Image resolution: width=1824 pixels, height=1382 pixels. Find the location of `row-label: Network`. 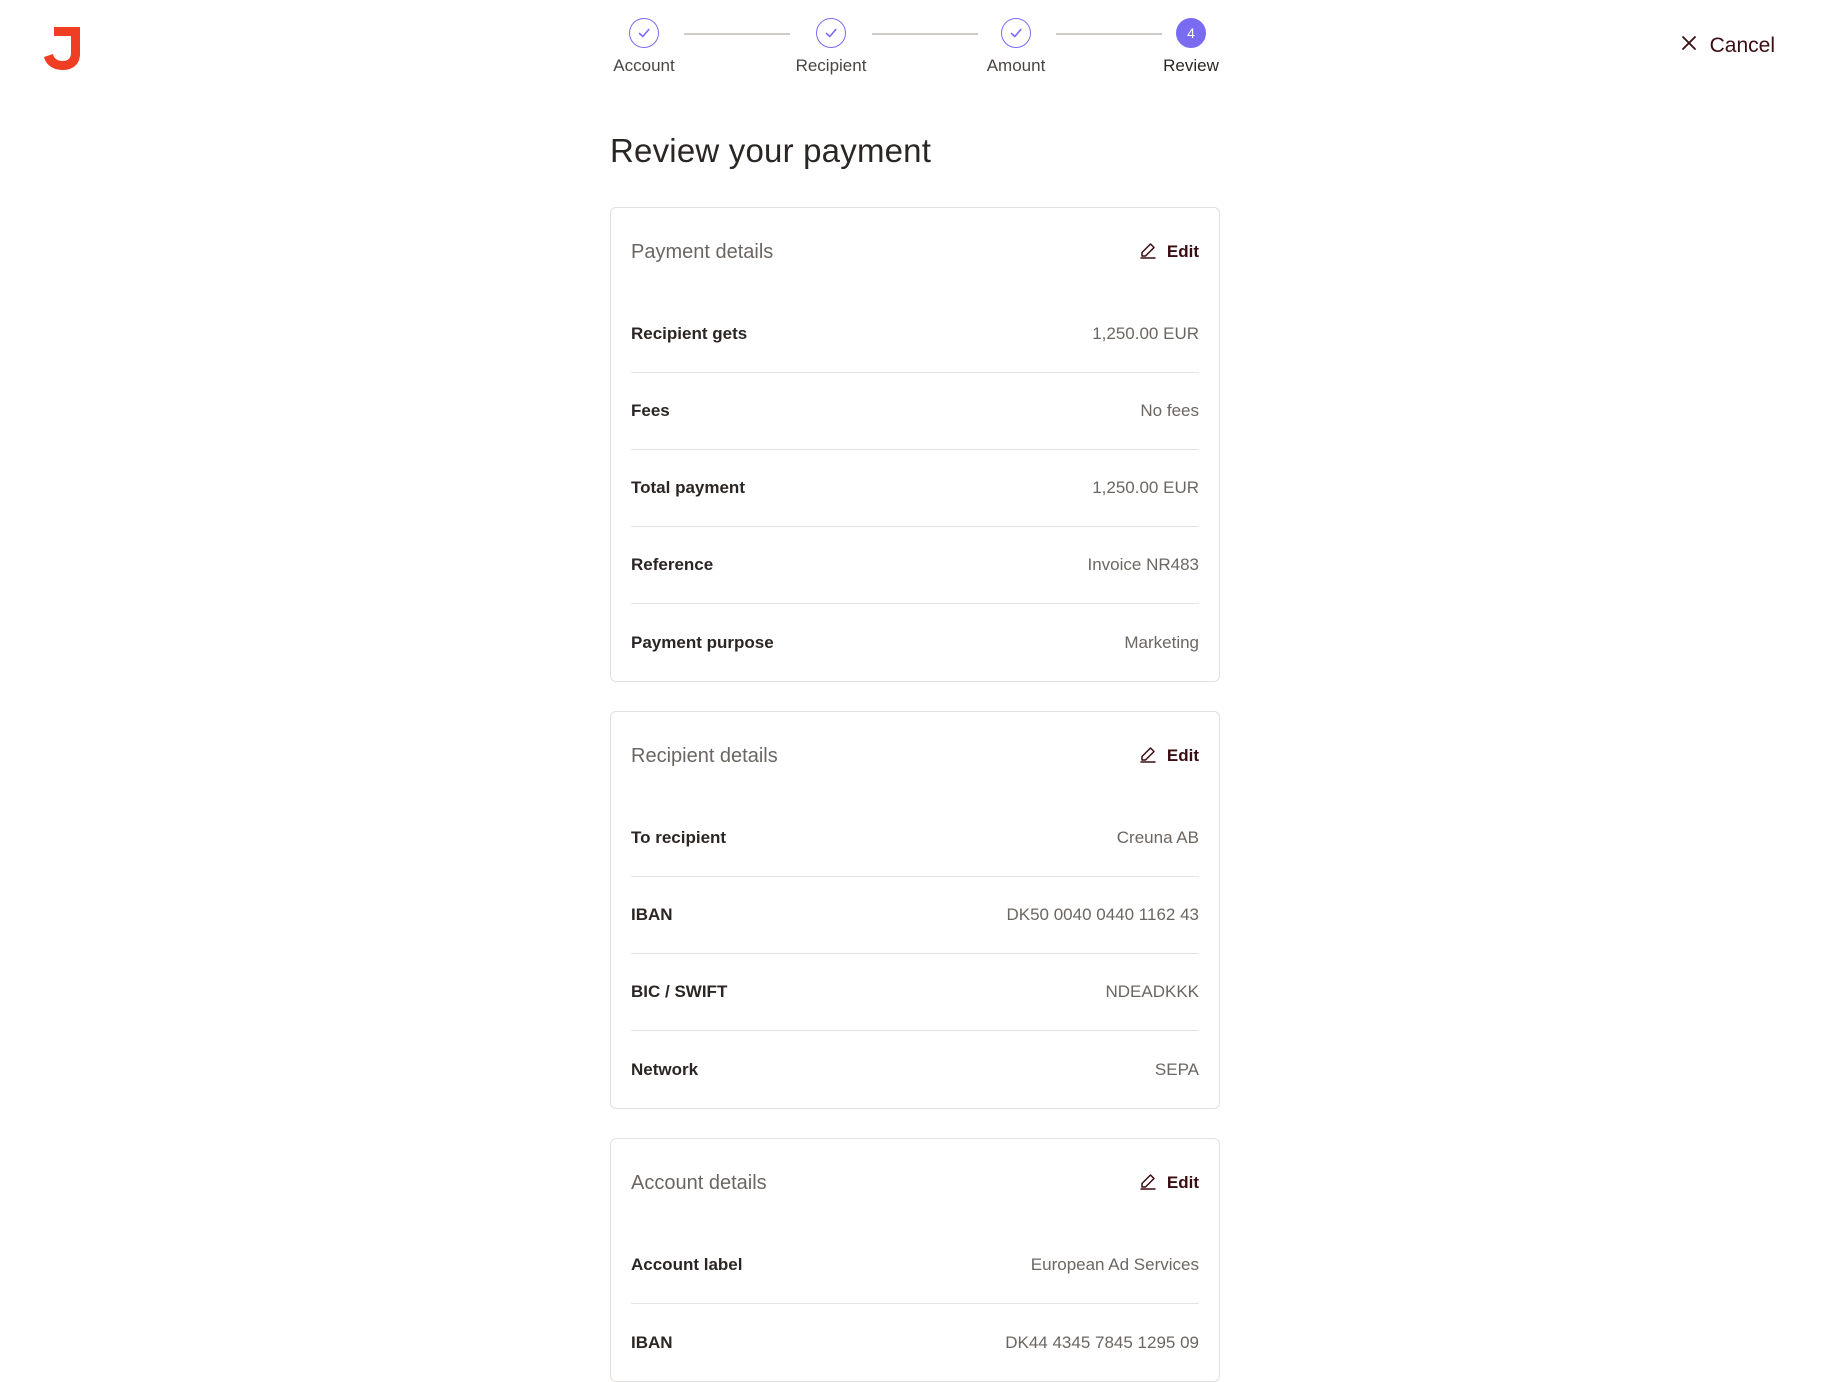

row-label: Network is located at coordinates (665, 1069).